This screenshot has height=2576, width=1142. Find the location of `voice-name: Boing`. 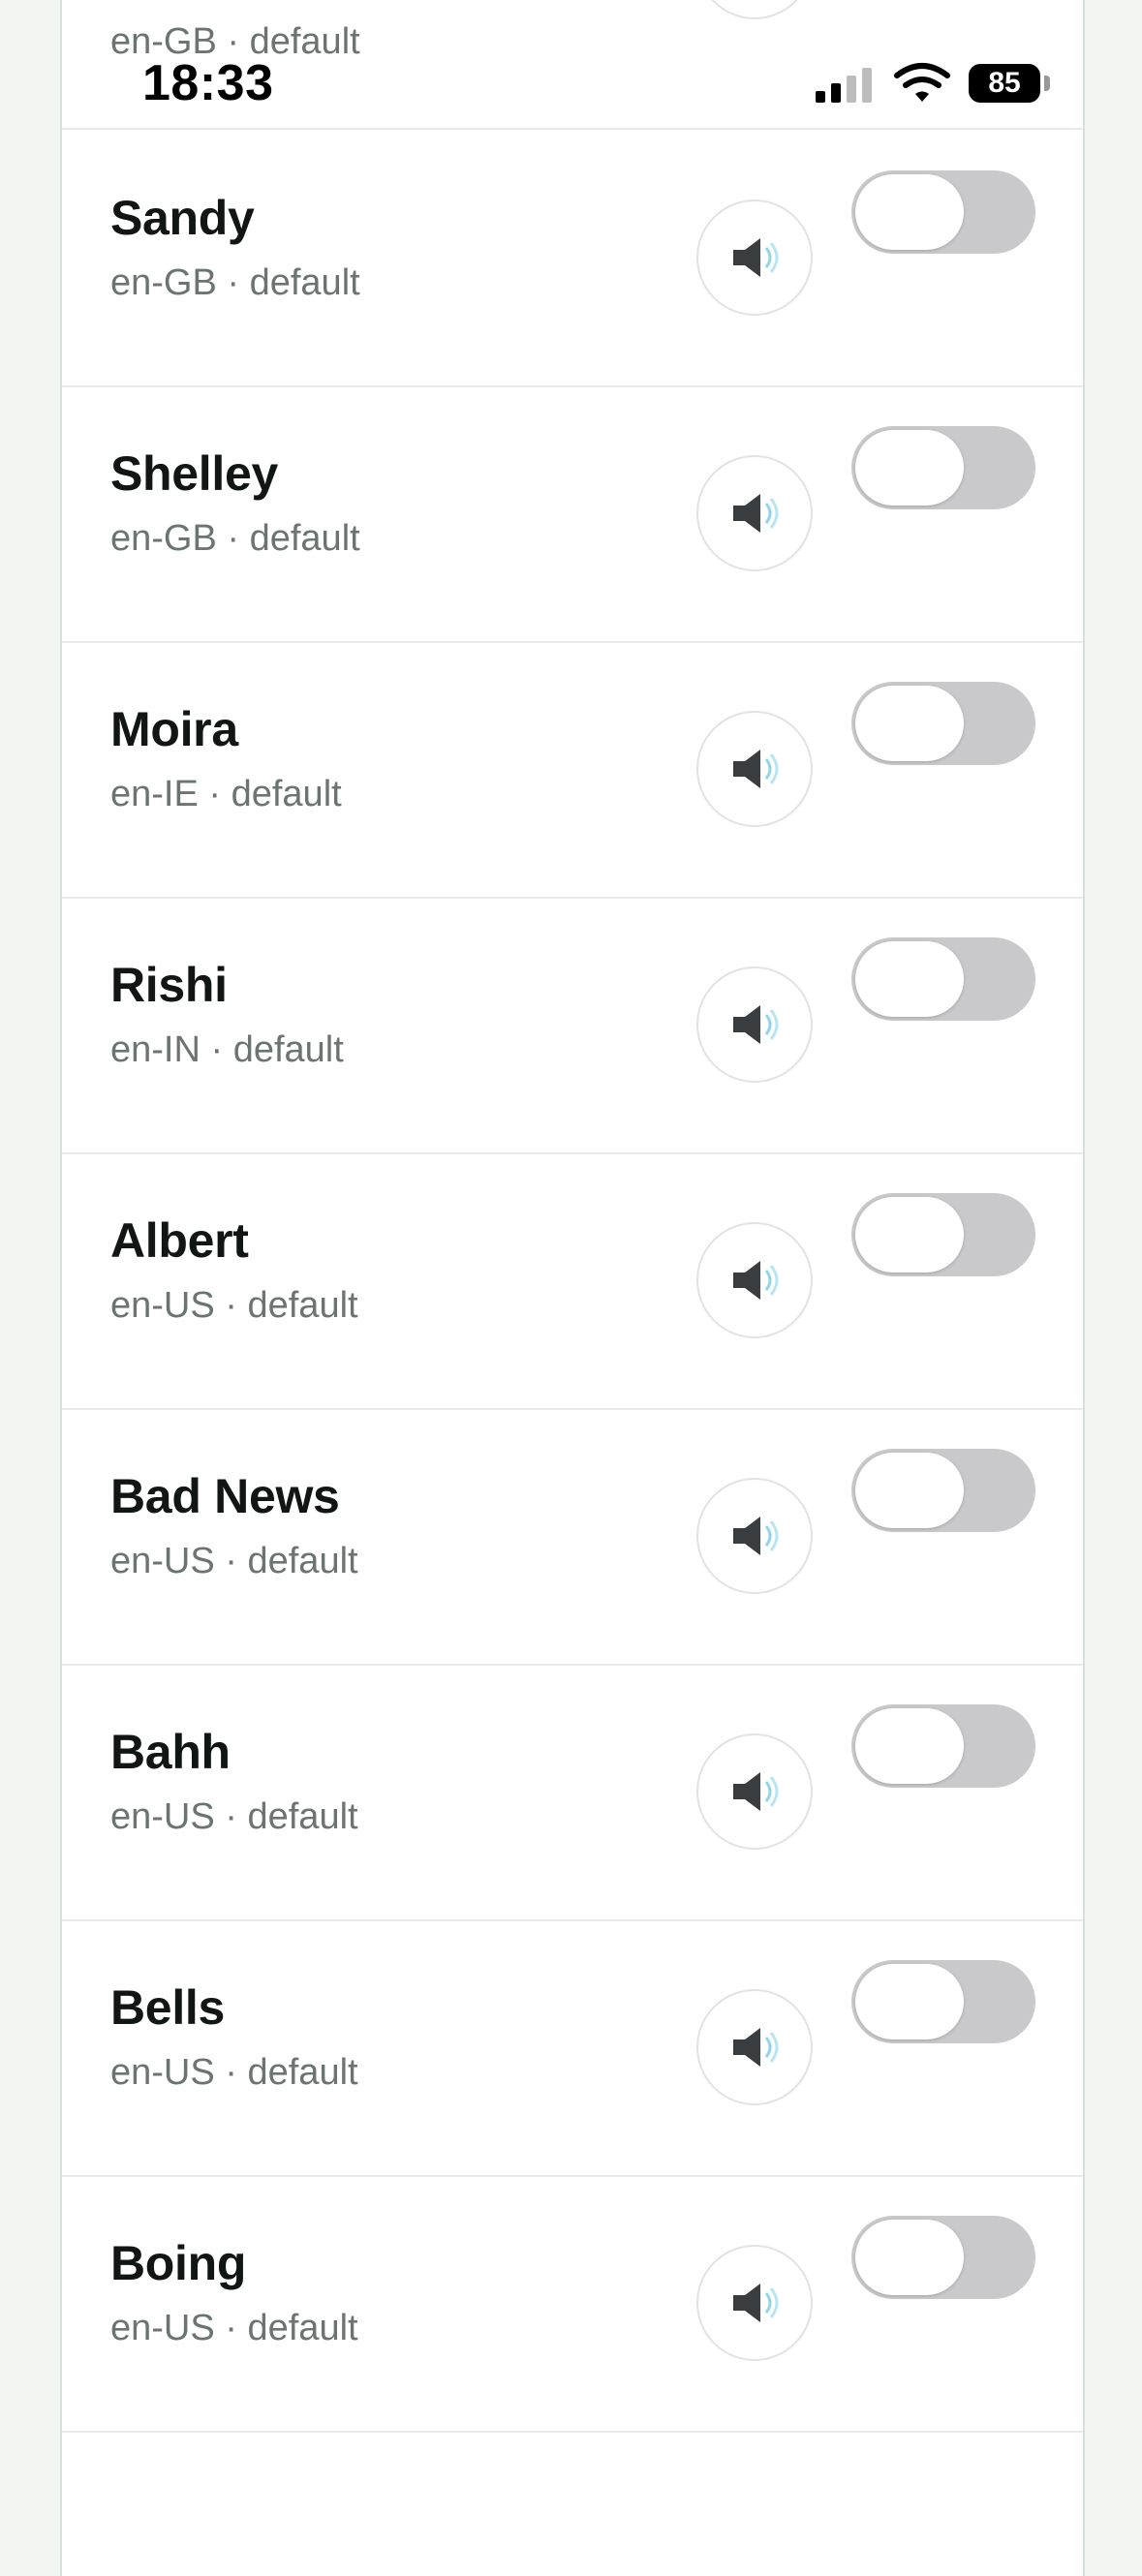

voice-name: Boing is located at coordinates (178, 2263).